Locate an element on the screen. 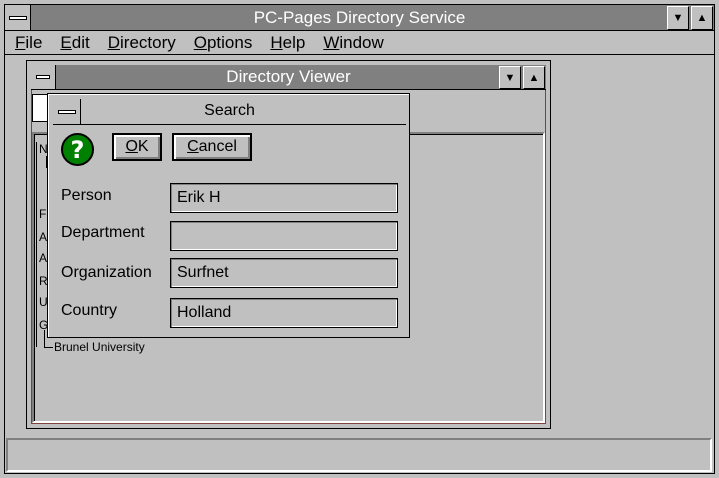  doc-minimize-button: ▼ is located at coordinates (510, 77).